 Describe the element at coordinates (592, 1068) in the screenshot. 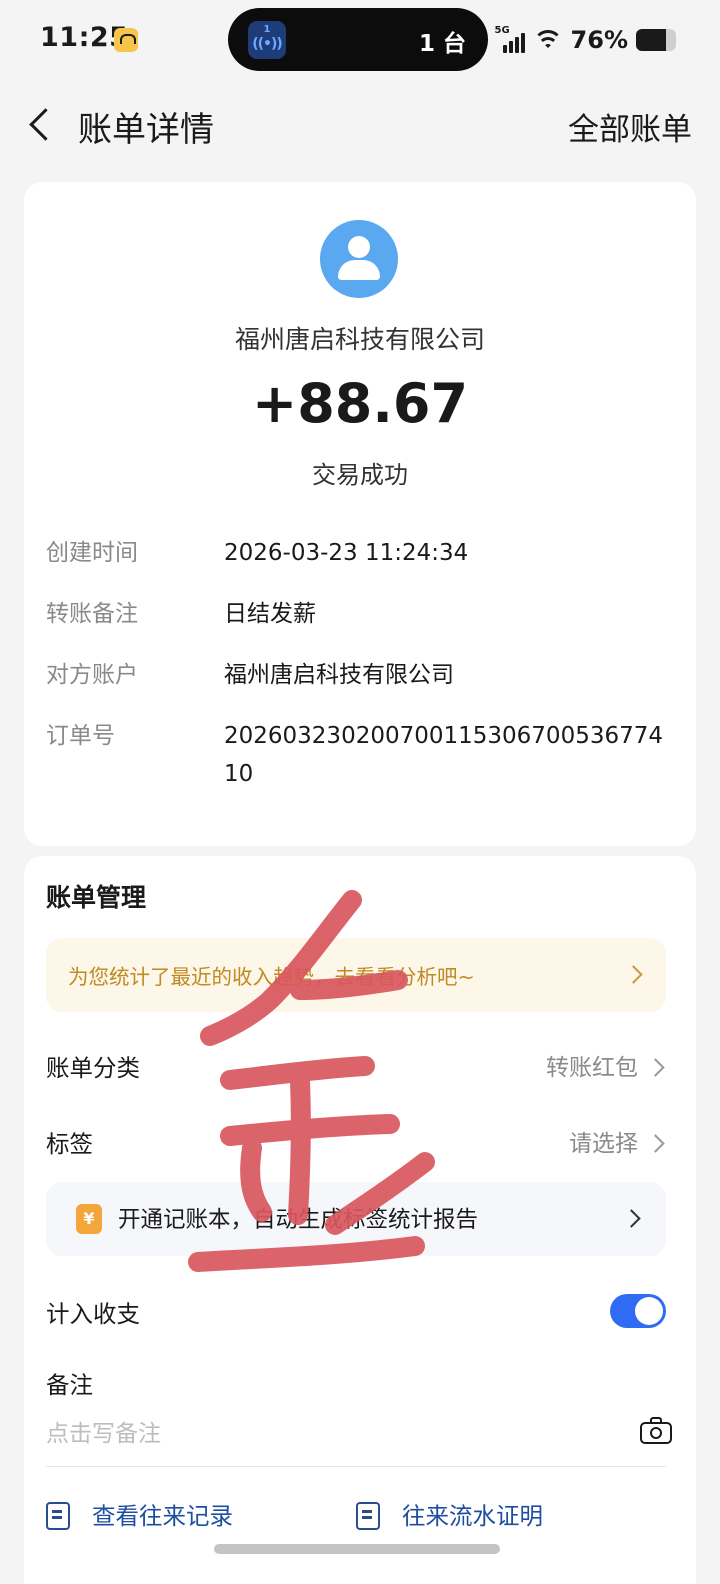

I see `item-value: 转账红包` at that location.